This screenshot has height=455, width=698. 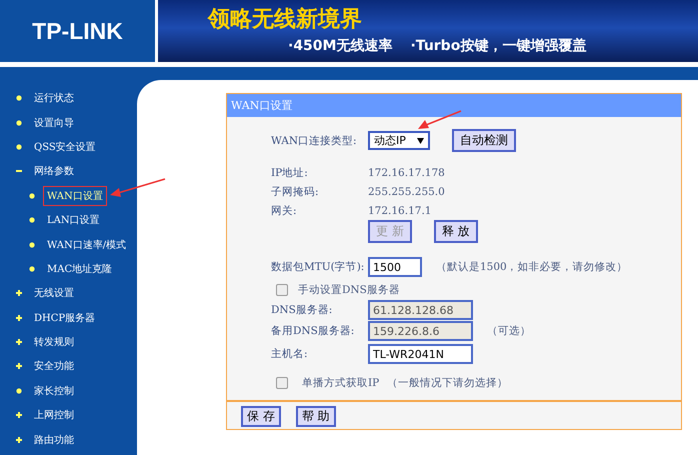 What do you see at coordinates (54, 98) in the screenshot?
I see `menu-item: 运行状态` at bounding box center [54, 98].